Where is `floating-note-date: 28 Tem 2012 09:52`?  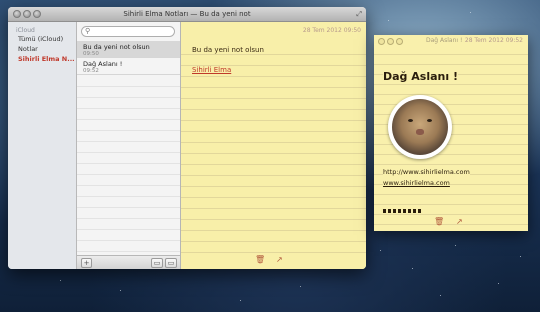
floating-note-date: 28 Tem 2012 09:52 is located at coordinates (493, 40).